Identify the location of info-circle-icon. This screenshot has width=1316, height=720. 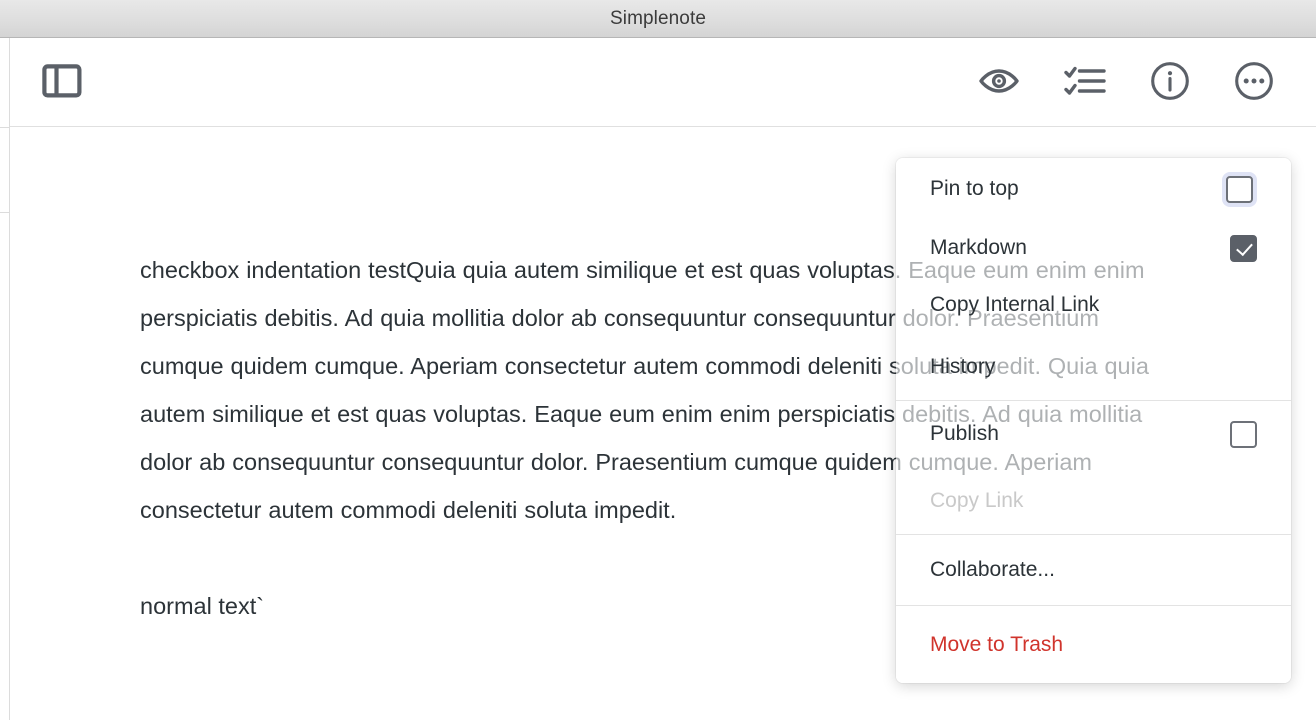
(1170, 82).